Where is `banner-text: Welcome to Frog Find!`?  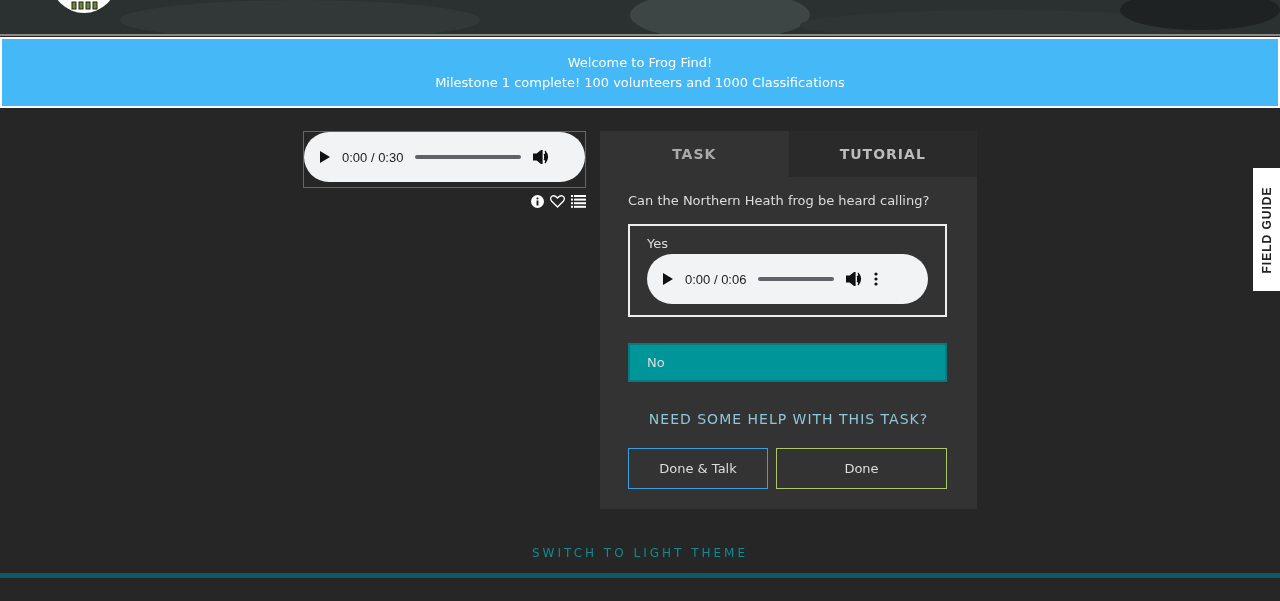
banner-text: Welcome to Frog Find! is located at coordinates (640, 62).